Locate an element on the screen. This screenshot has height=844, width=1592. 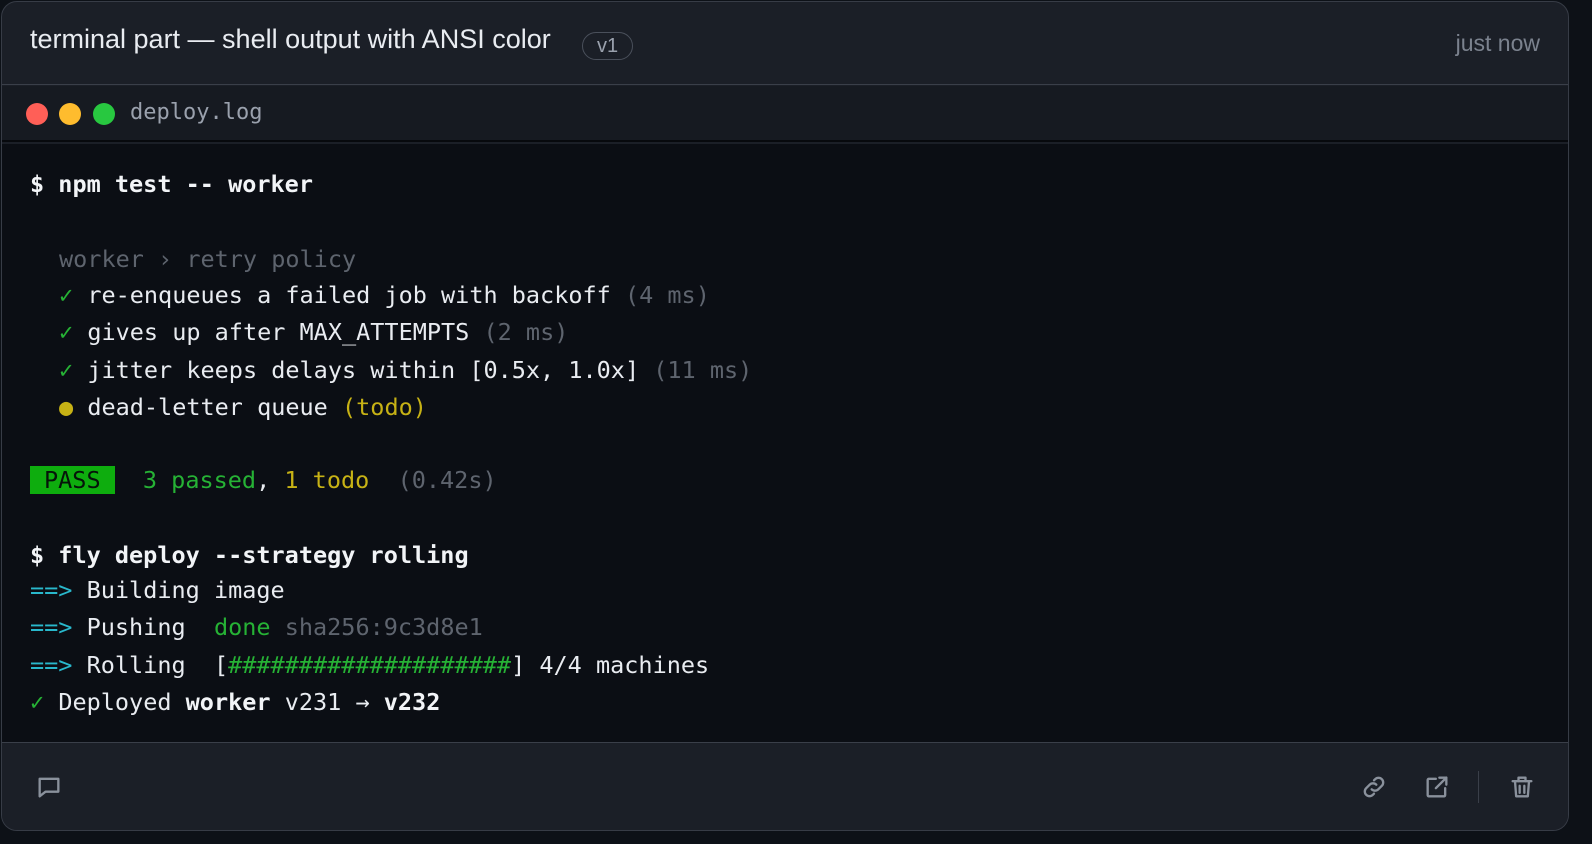
step-status: done is located at coordinates (242, 627).